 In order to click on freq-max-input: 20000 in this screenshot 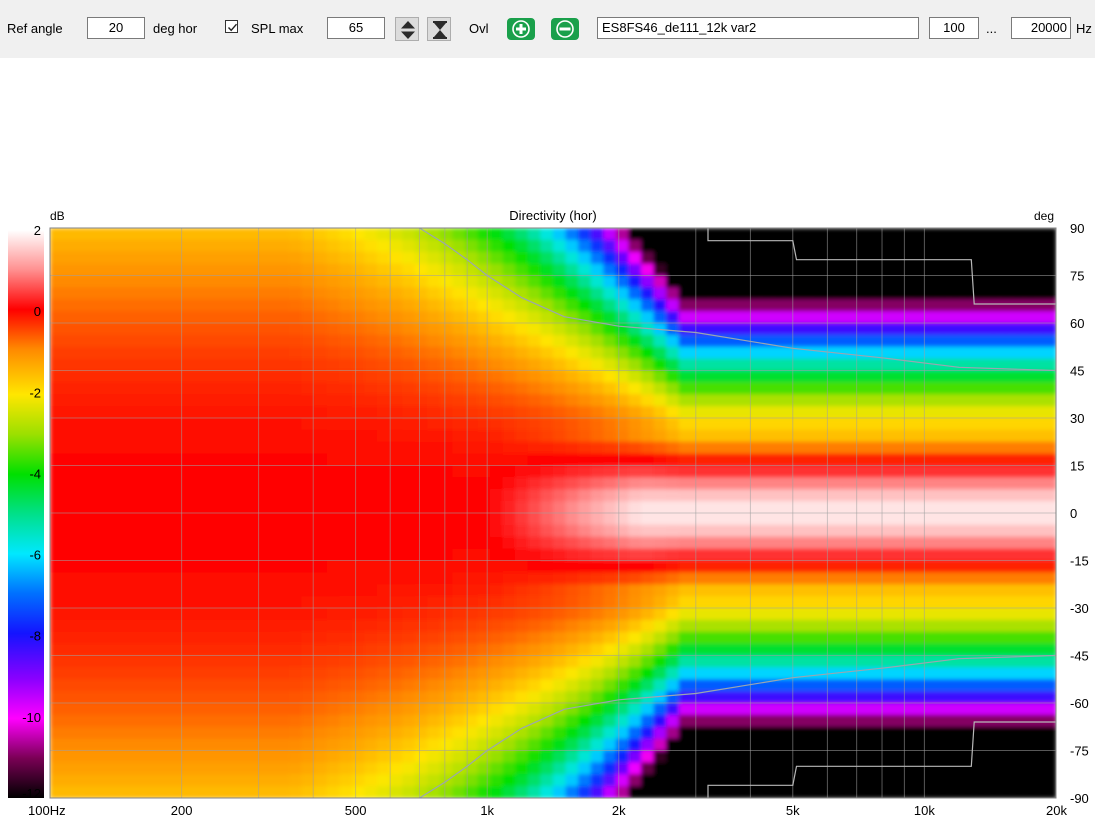, I will do `click(1041, 28)`.